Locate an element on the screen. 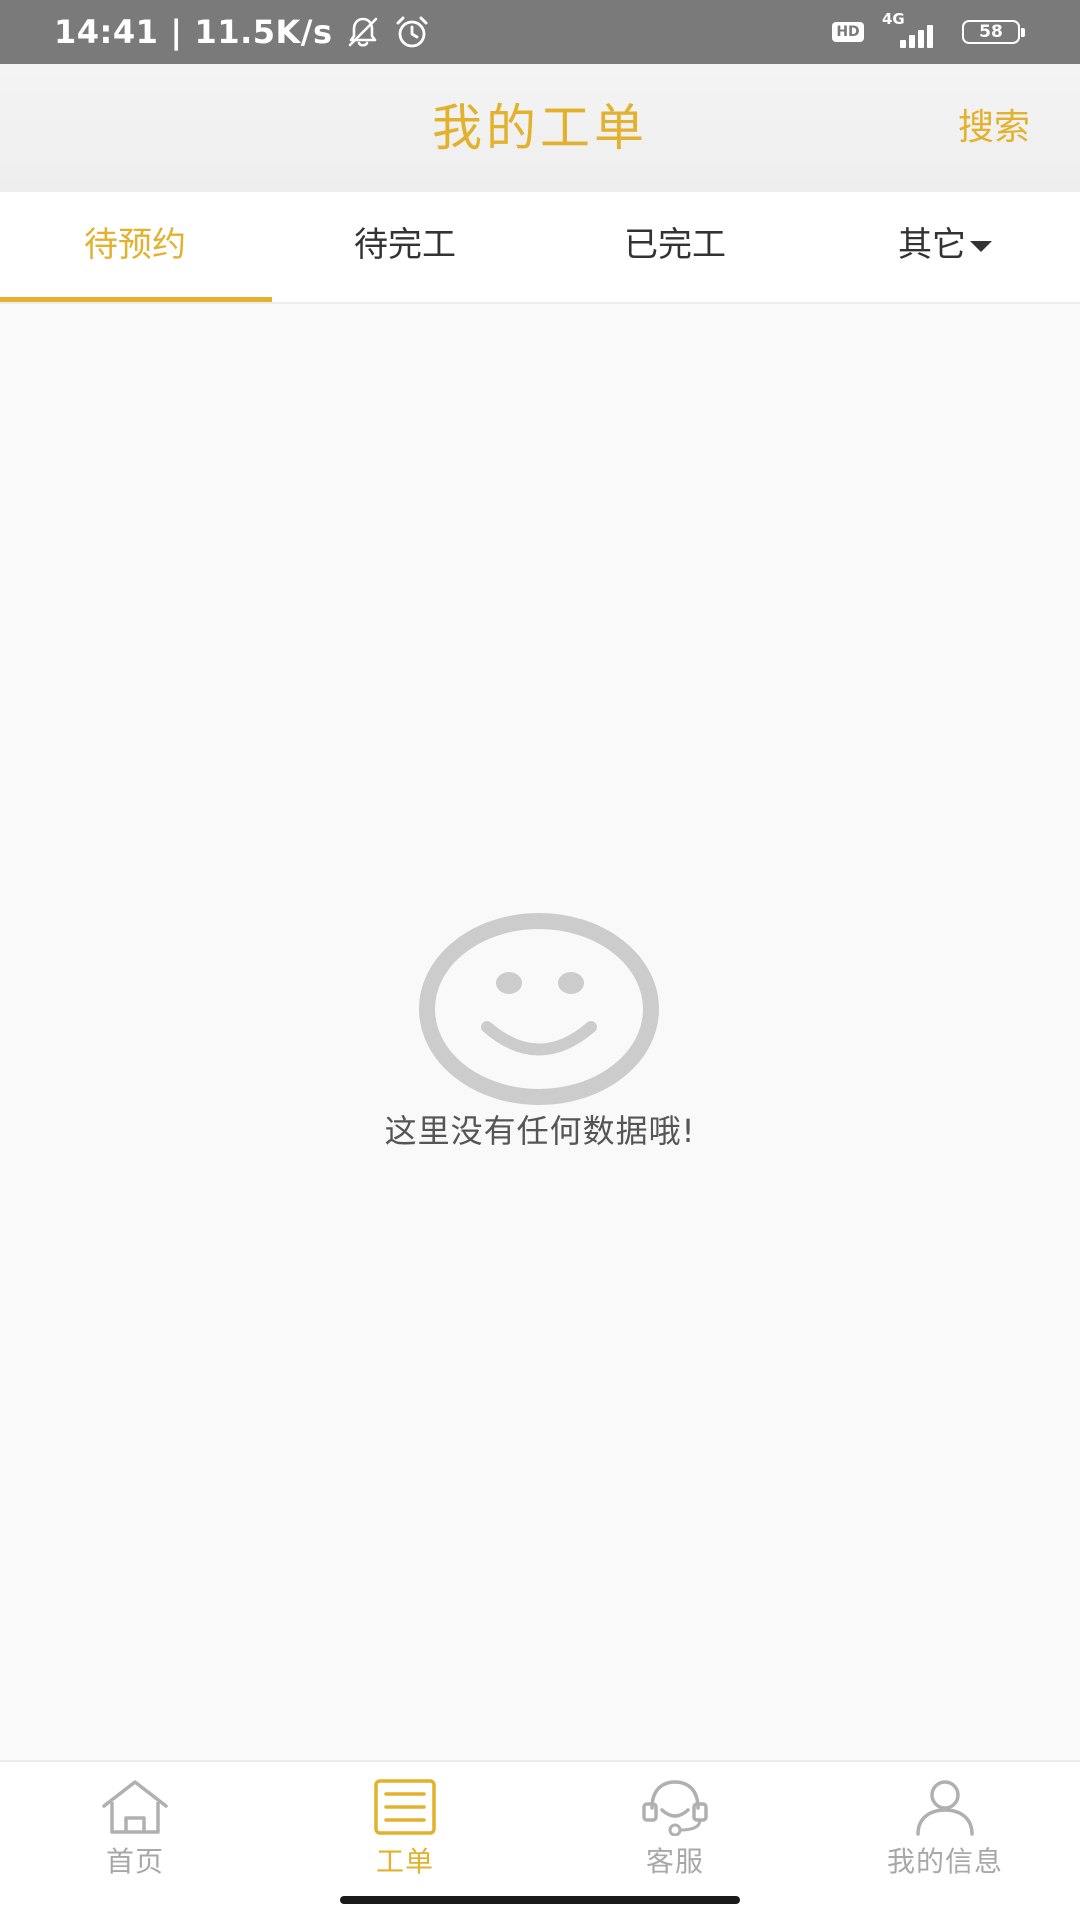 This screenshot has height=1922, width=1080. nav-item-my-info: 我的信息 is located at coordinates (945, 1822).